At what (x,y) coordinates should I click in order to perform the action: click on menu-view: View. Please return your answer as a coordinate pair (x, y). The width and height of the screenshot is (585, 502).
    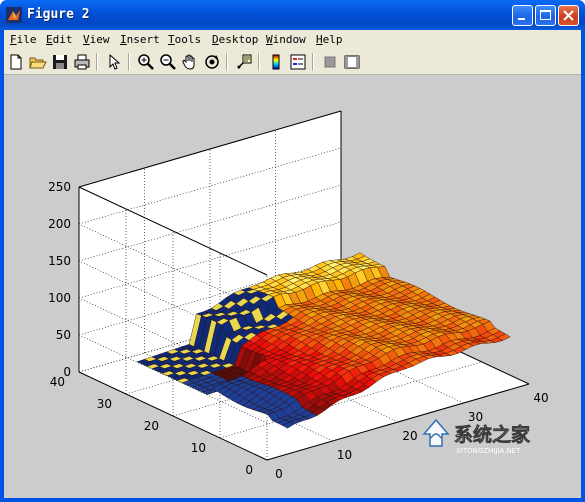
    Looking at the image, I should click on (96, 39).